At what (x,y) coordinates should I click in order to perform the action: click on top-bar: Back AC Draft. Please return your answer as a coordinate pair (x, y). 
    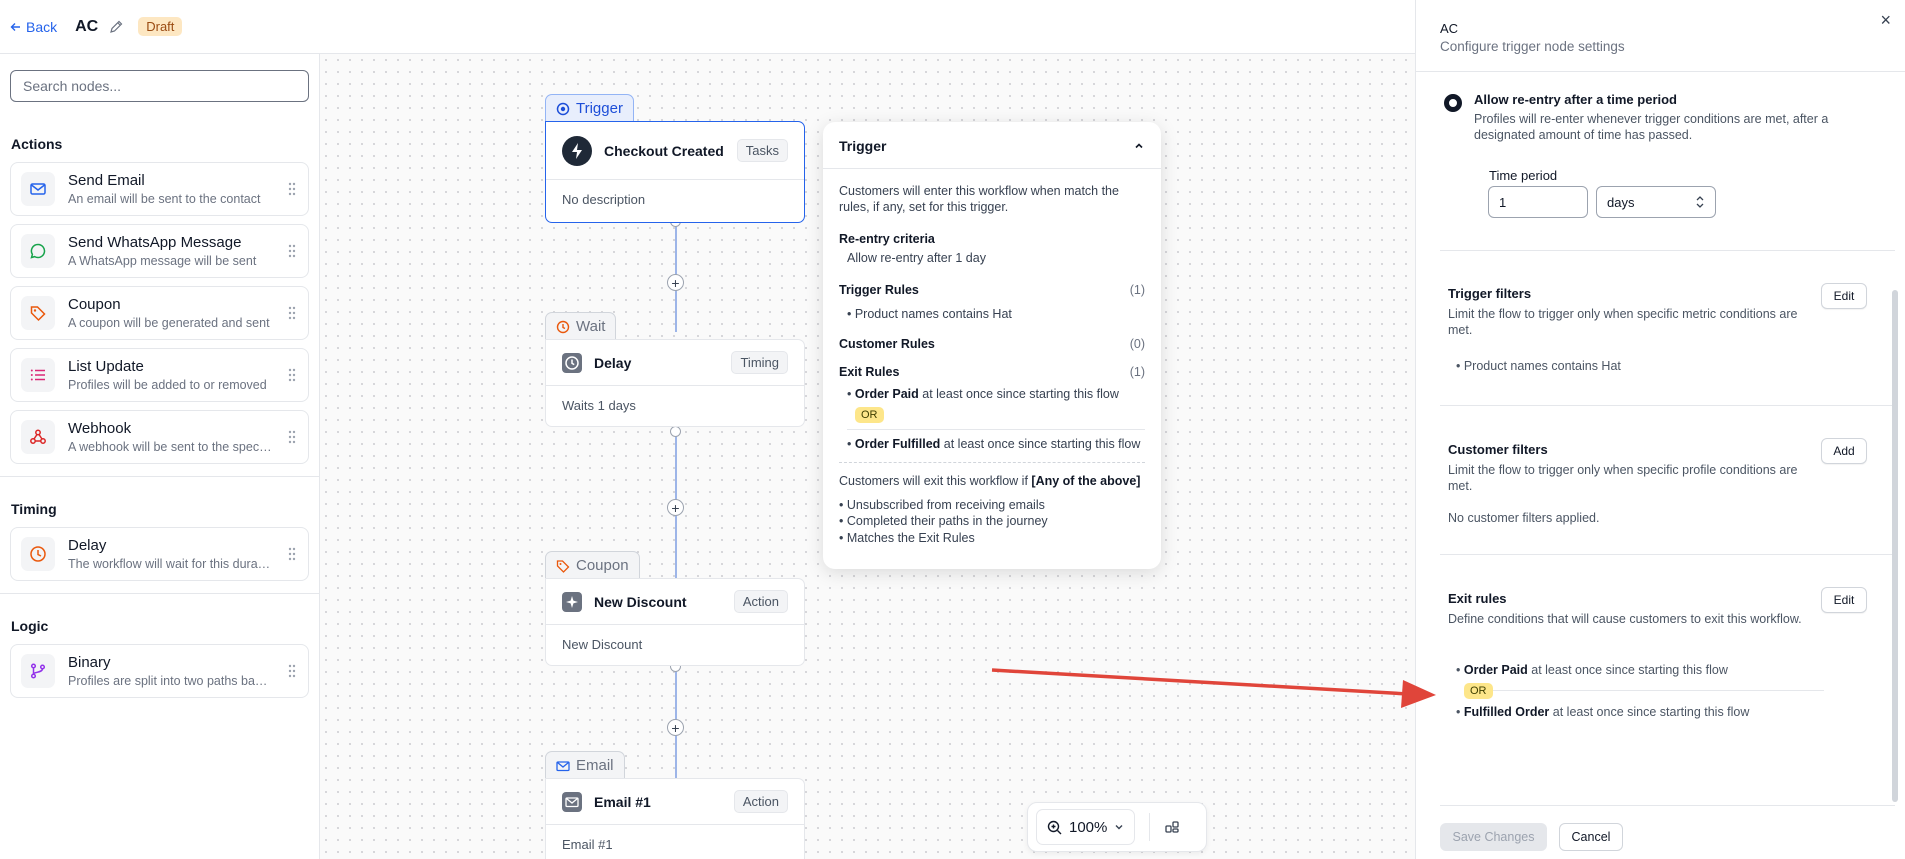
    Looking at the image, I should click on (707, 27).